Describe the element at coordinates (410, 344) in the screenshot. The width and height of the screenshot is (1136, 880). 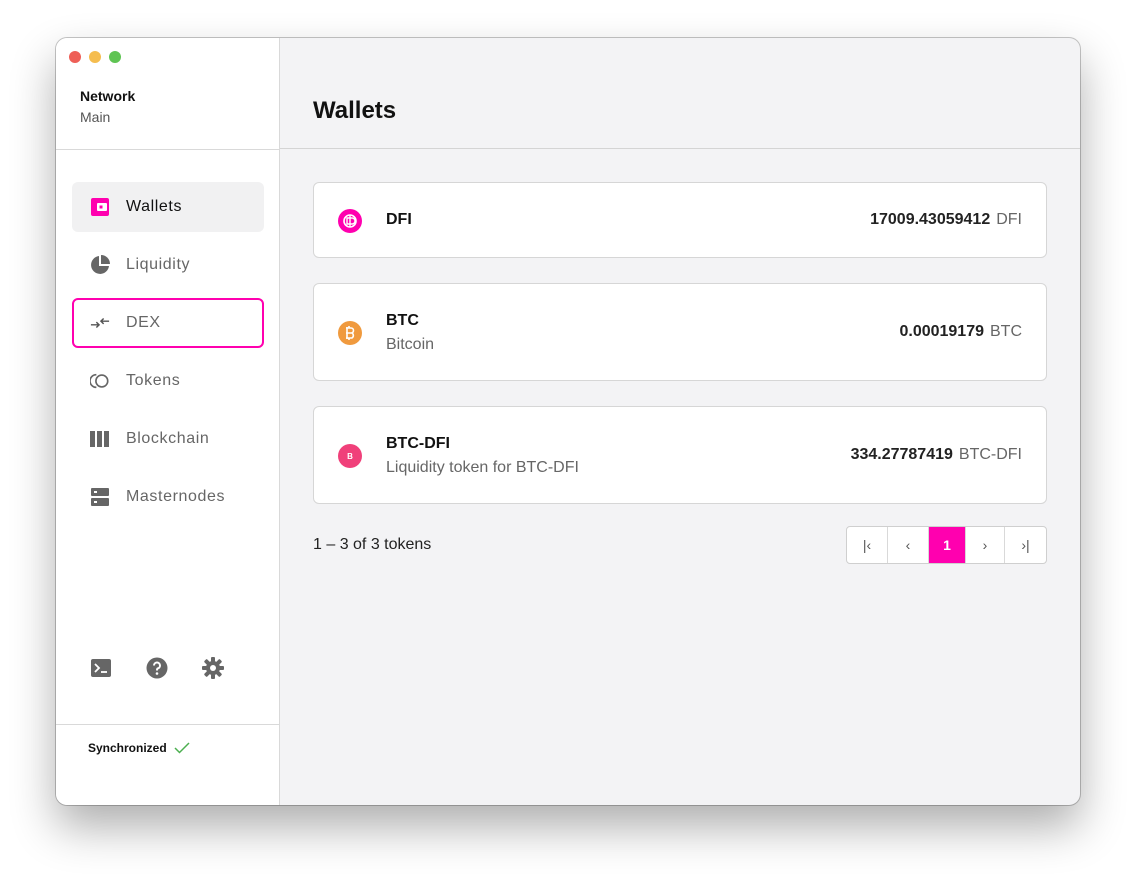
I see `token-name: Bitcoin` at that location.